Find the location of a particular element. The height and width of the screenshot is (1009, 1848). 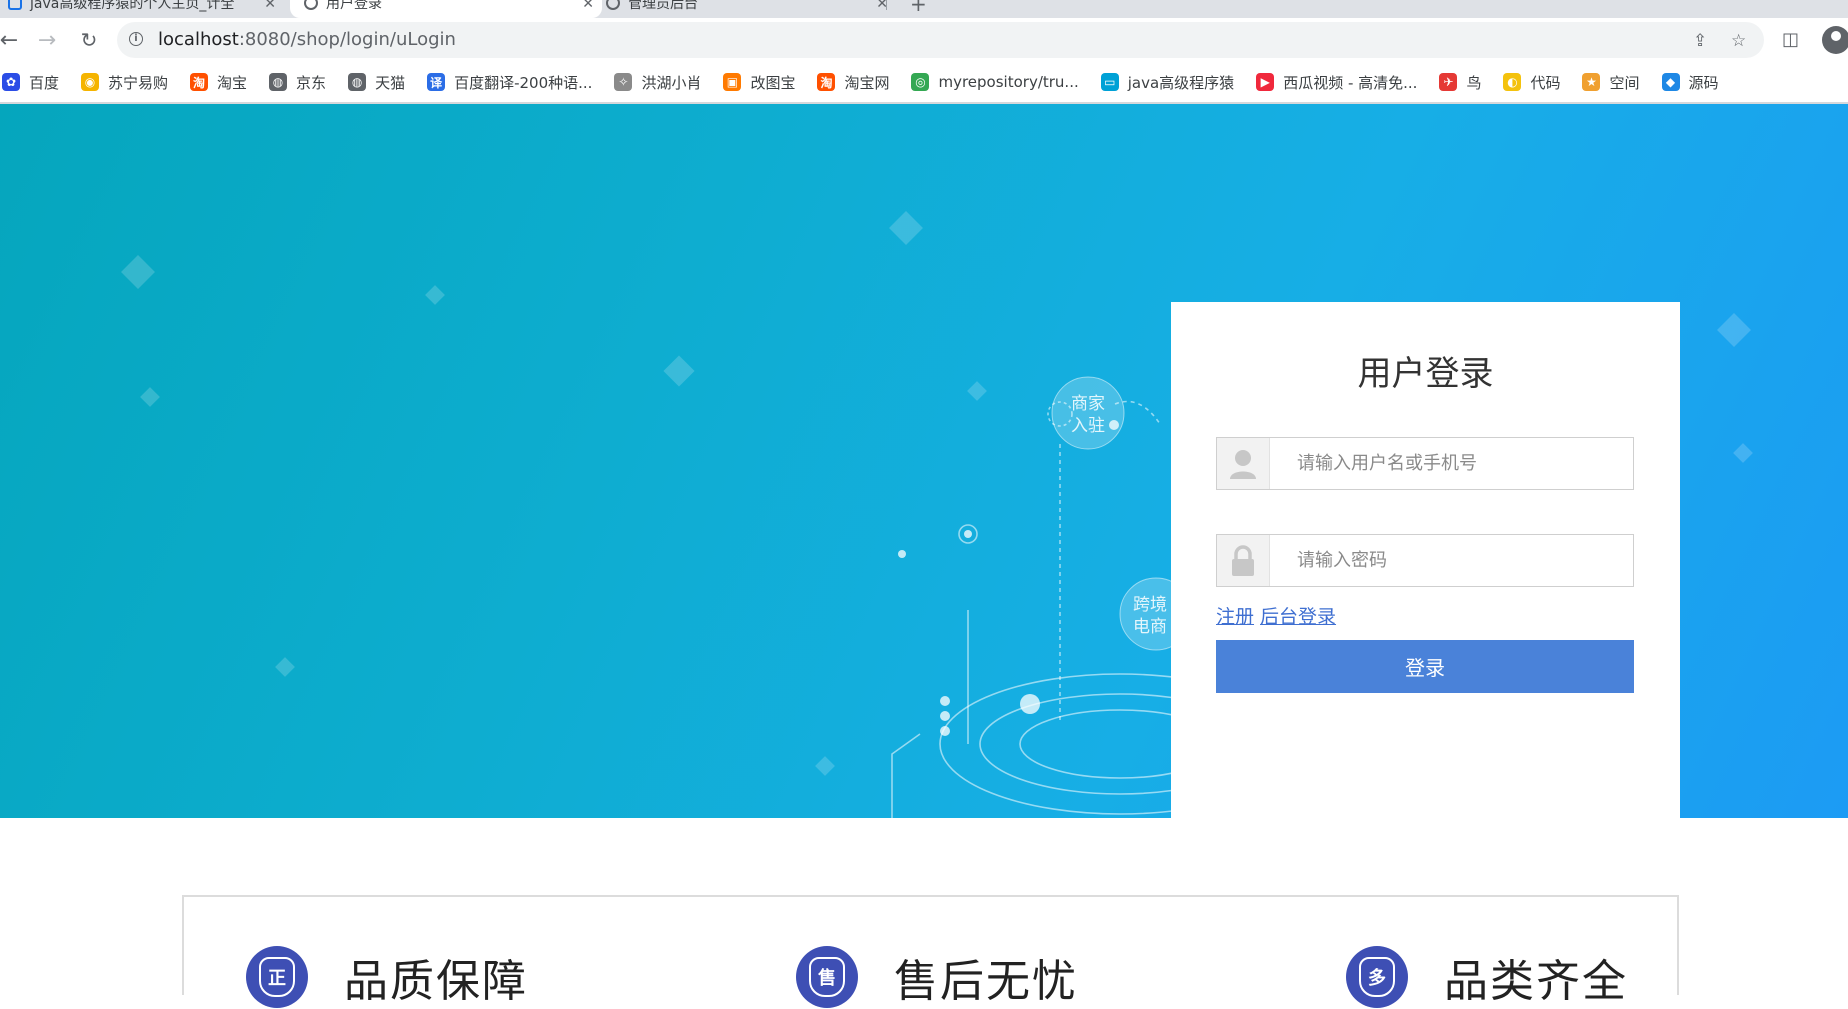

ecommerce-illustration: 商家入驻 跨境电商 is located at coordinates (1035, 597).